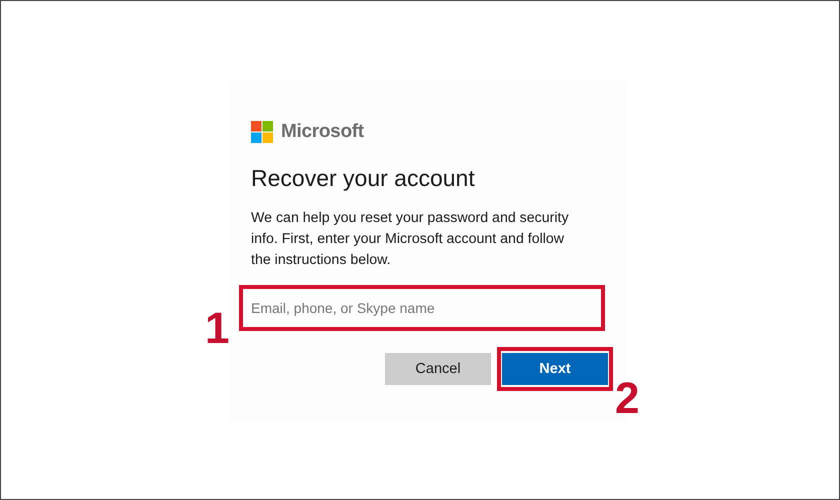  What do you see at coordinates (555, 369) in the screenshot?
I see `next-button: Next` at bounding box center [555, 369].